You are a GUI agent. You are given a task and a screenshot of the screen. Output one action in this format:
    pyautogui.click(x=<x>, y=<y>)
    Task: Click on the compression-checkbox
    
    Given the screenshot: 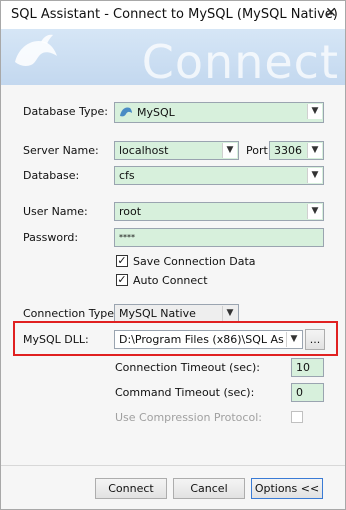 What is the action you would take?
    pyautogui.click(x=297, y=417)
    